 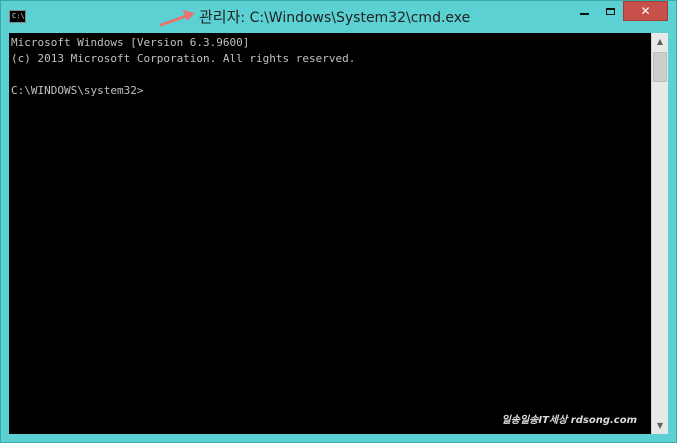 I want to click on scroll-down-icon: ▼, so click(x=660, y=425).